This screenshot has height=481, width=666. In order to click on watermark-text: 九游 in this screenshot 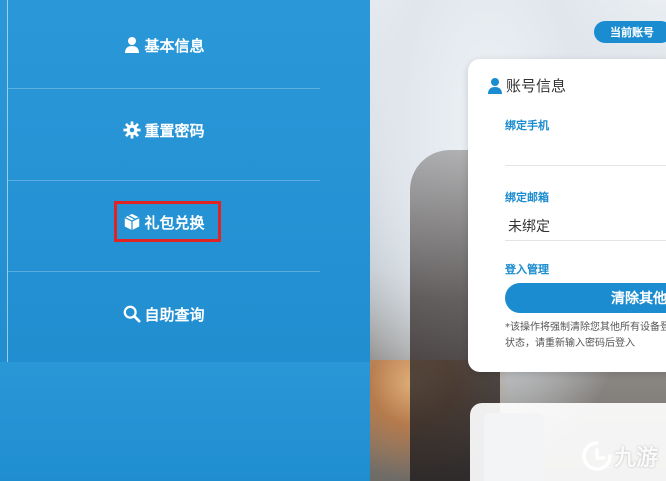, I will do `click(636, 458)`.